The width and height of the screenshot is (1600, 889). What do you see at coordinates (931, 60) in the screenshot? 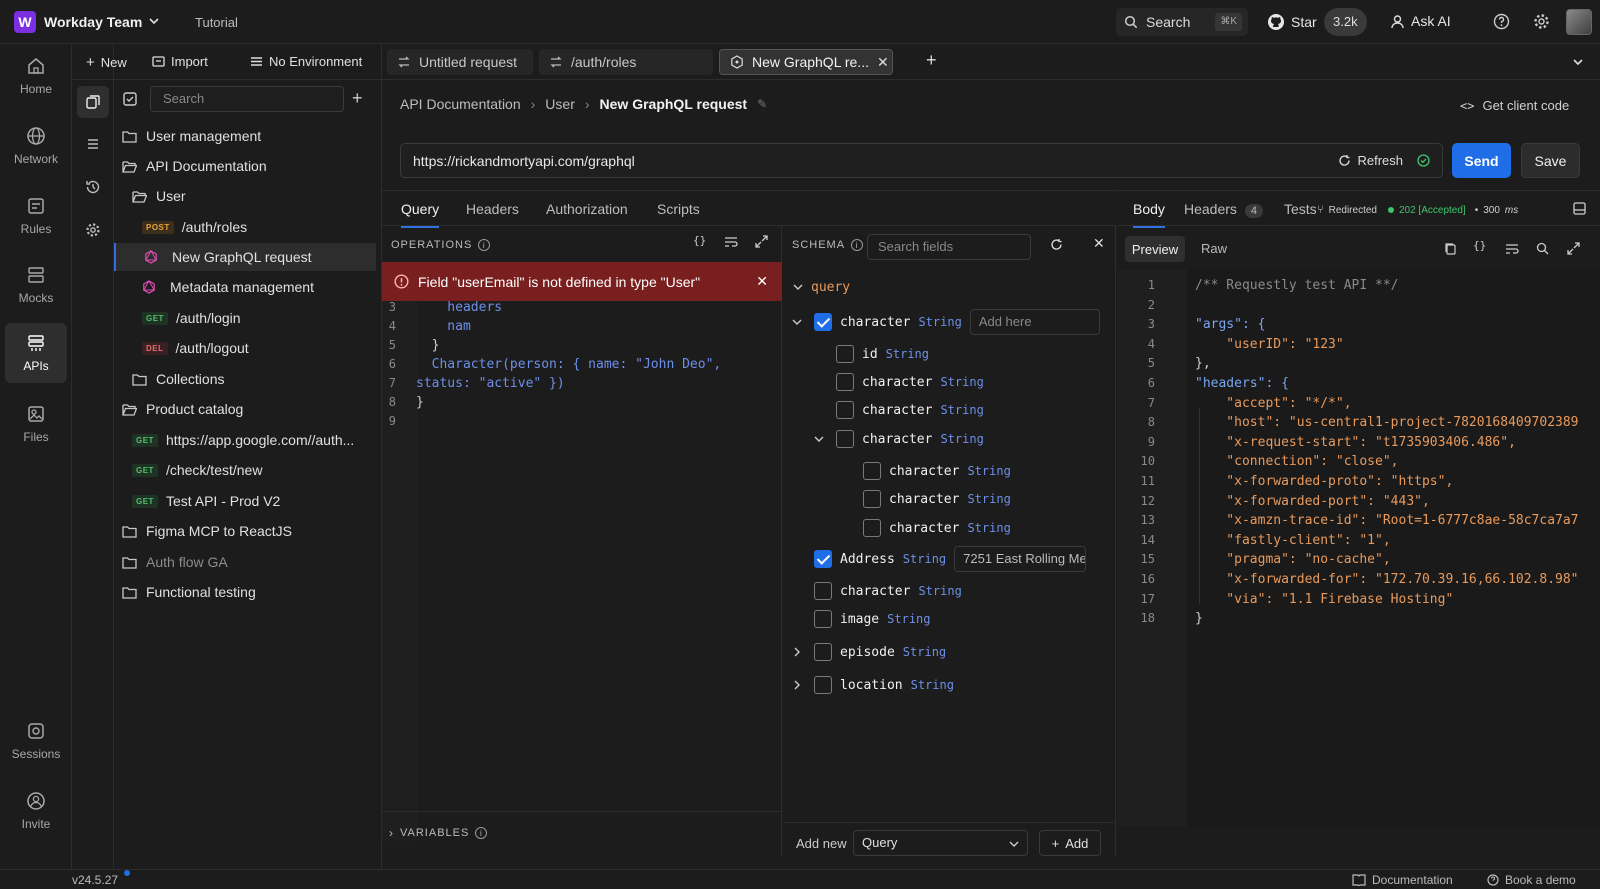
I see `add-tab-button: +` at bounding box center [931, 60].